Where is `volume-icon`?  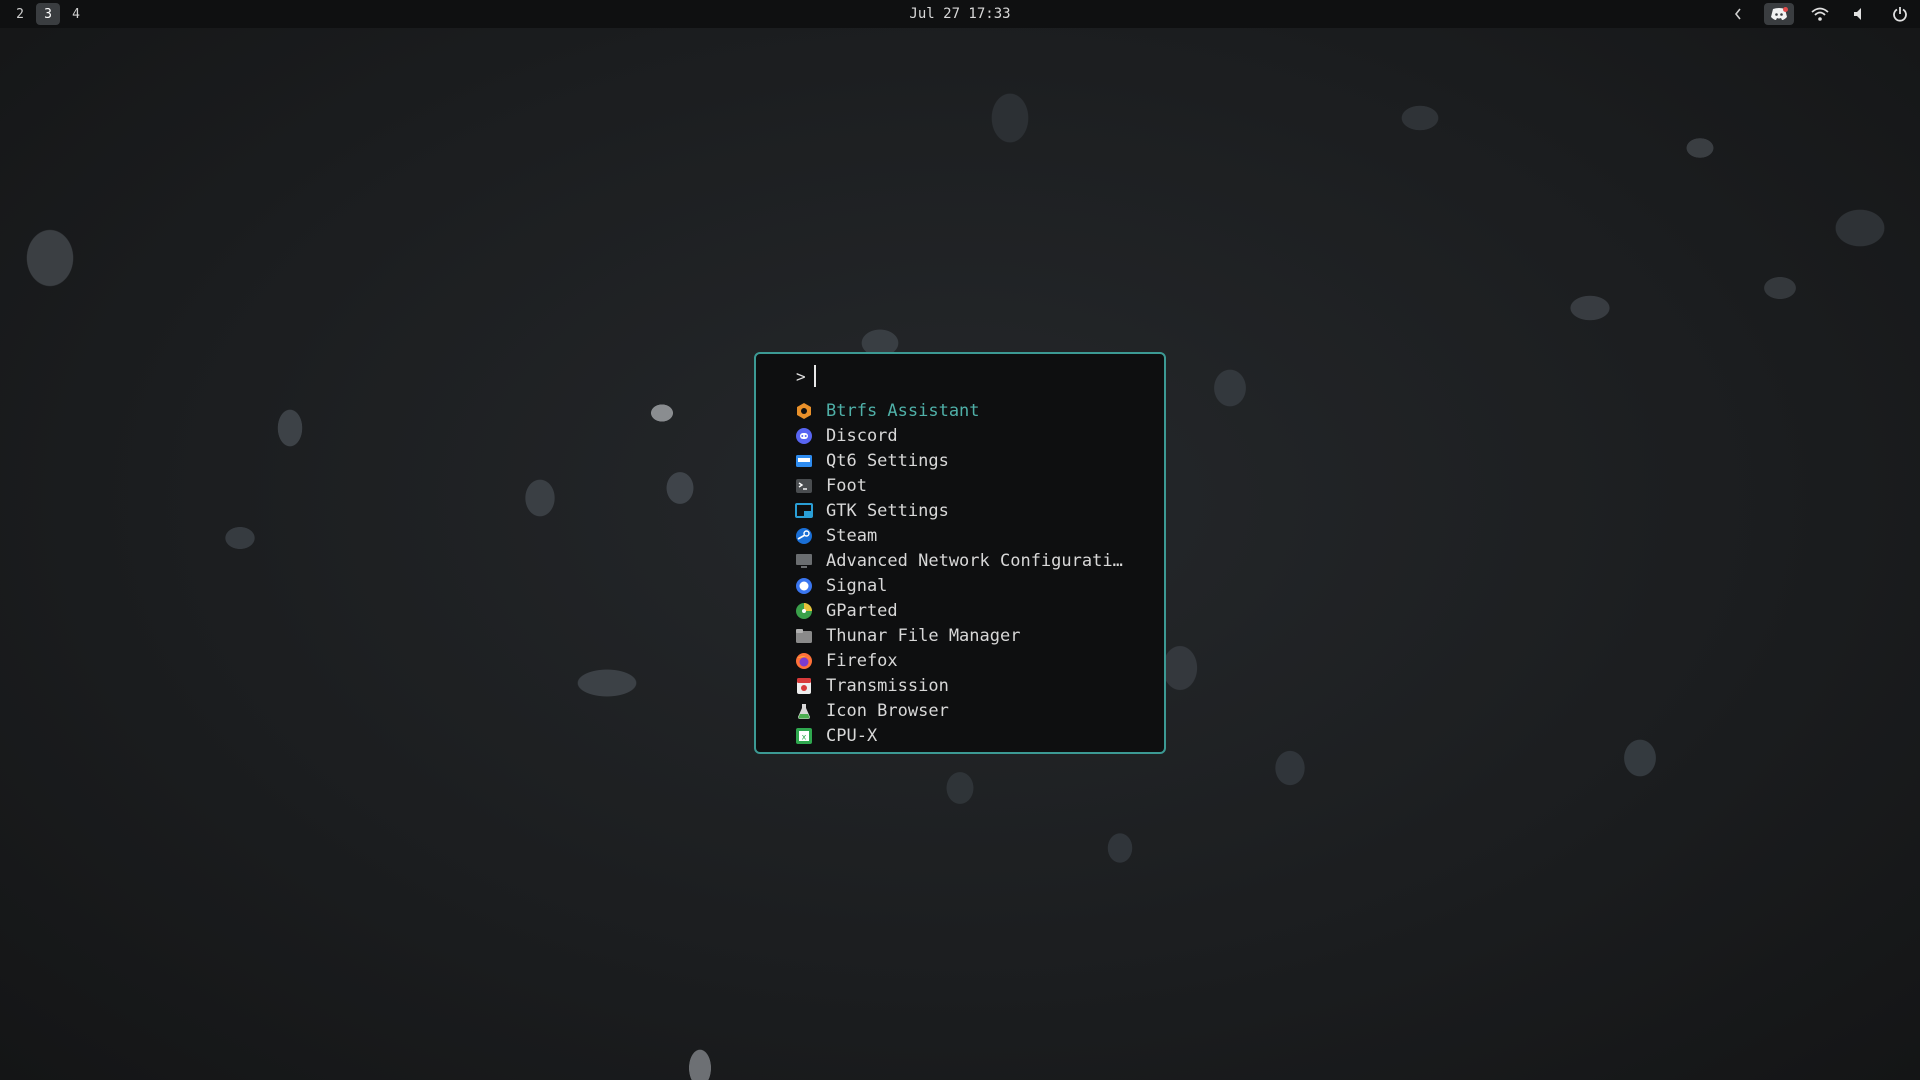 volume-icon is located at coordinates (1860, 14).